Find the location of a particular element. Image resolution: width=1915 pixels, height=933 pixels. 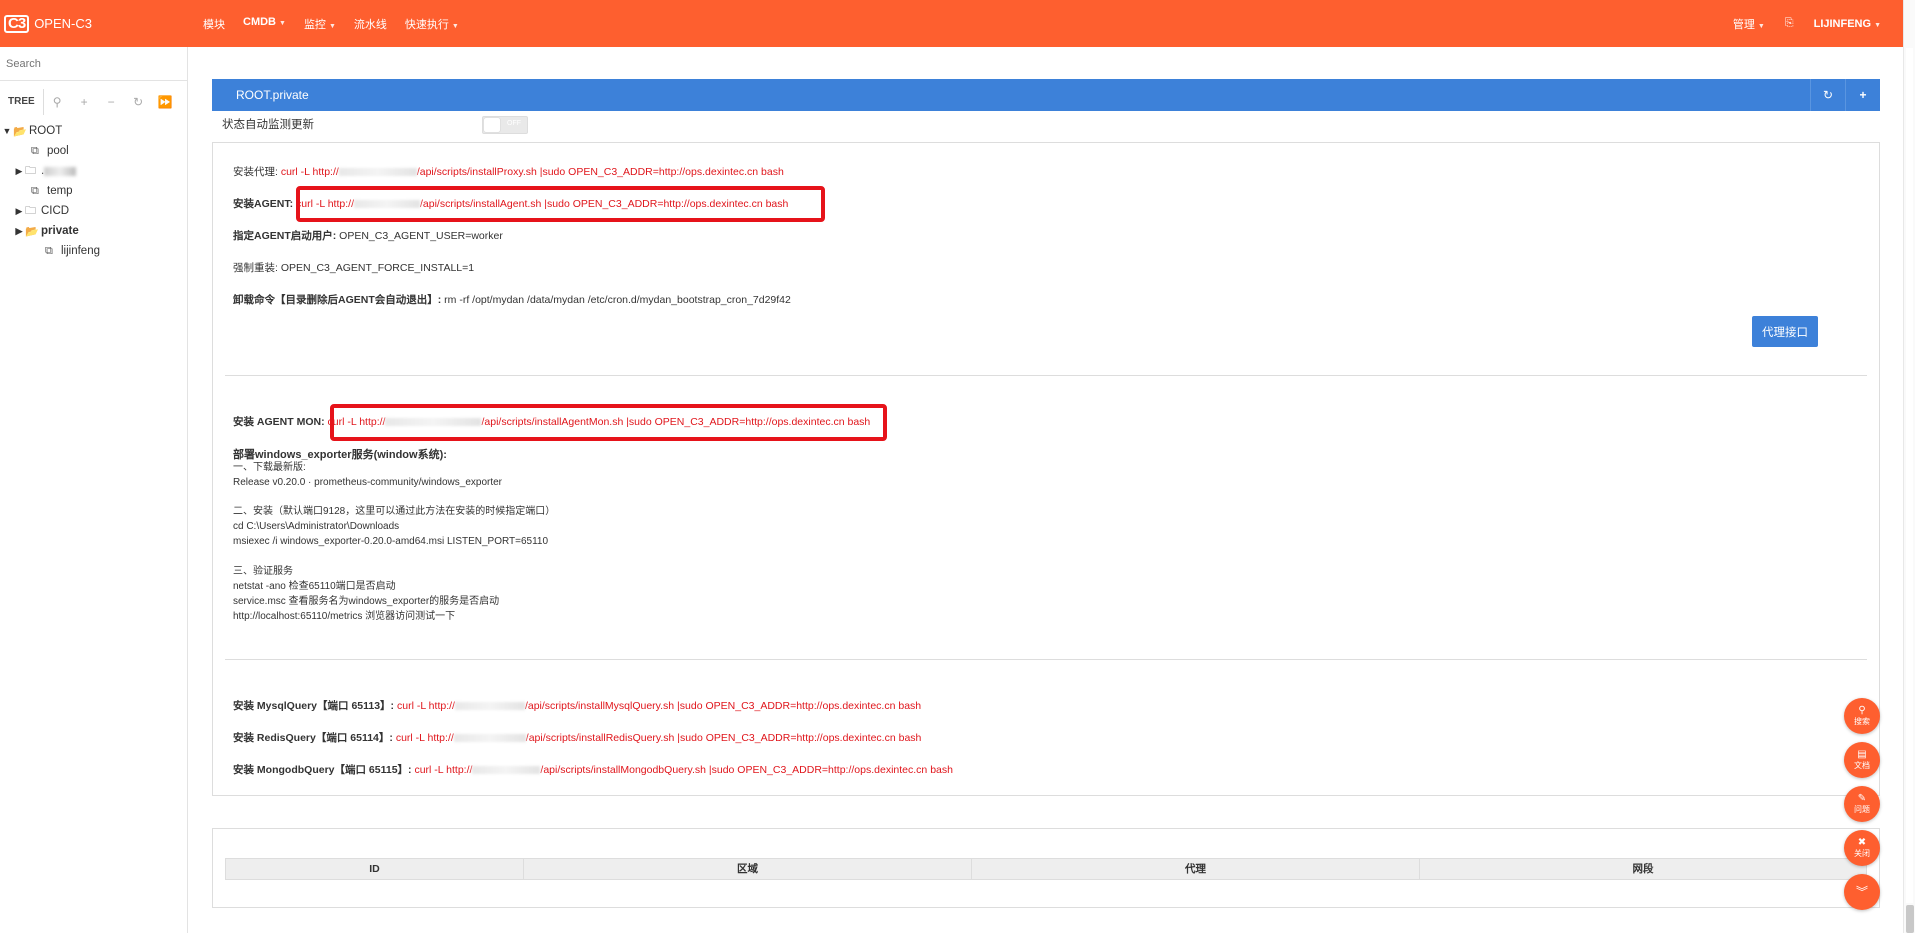

app-name: OPEN-C3 is located at coordinates (63, 23).